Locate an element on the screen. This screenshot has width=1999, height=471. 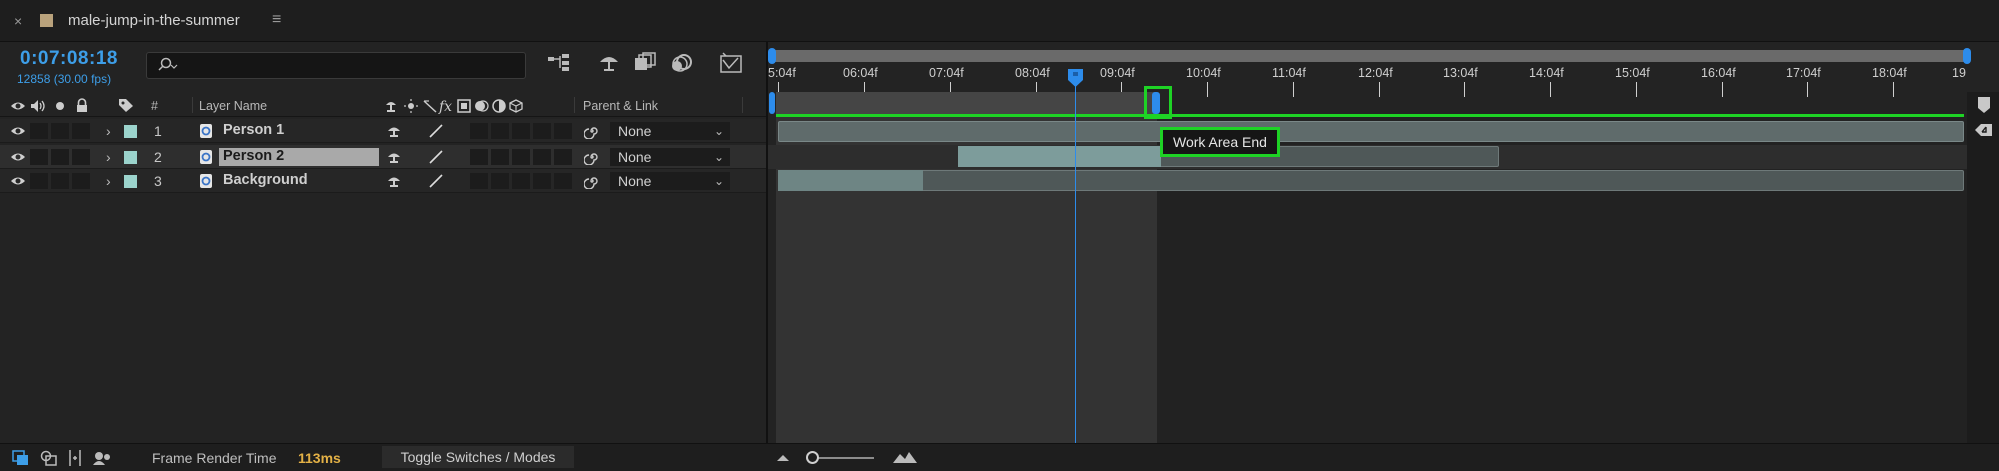
draft-3d-icon is located at coordinates (102, 458).